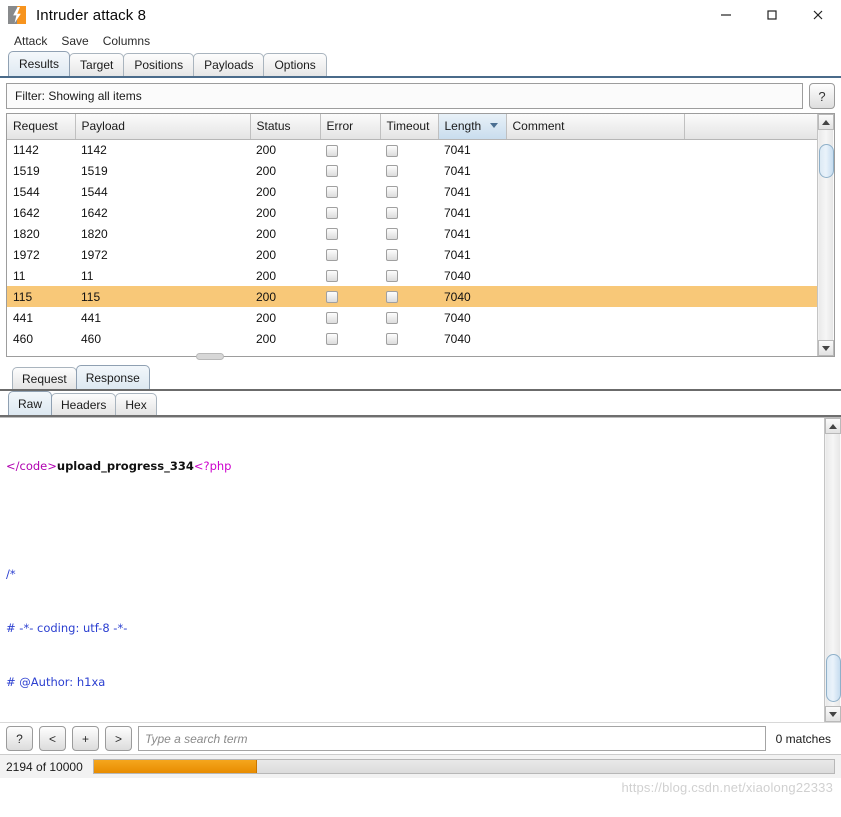  I want to click on table-row: 460 460 200 7040, so click(412, 338).